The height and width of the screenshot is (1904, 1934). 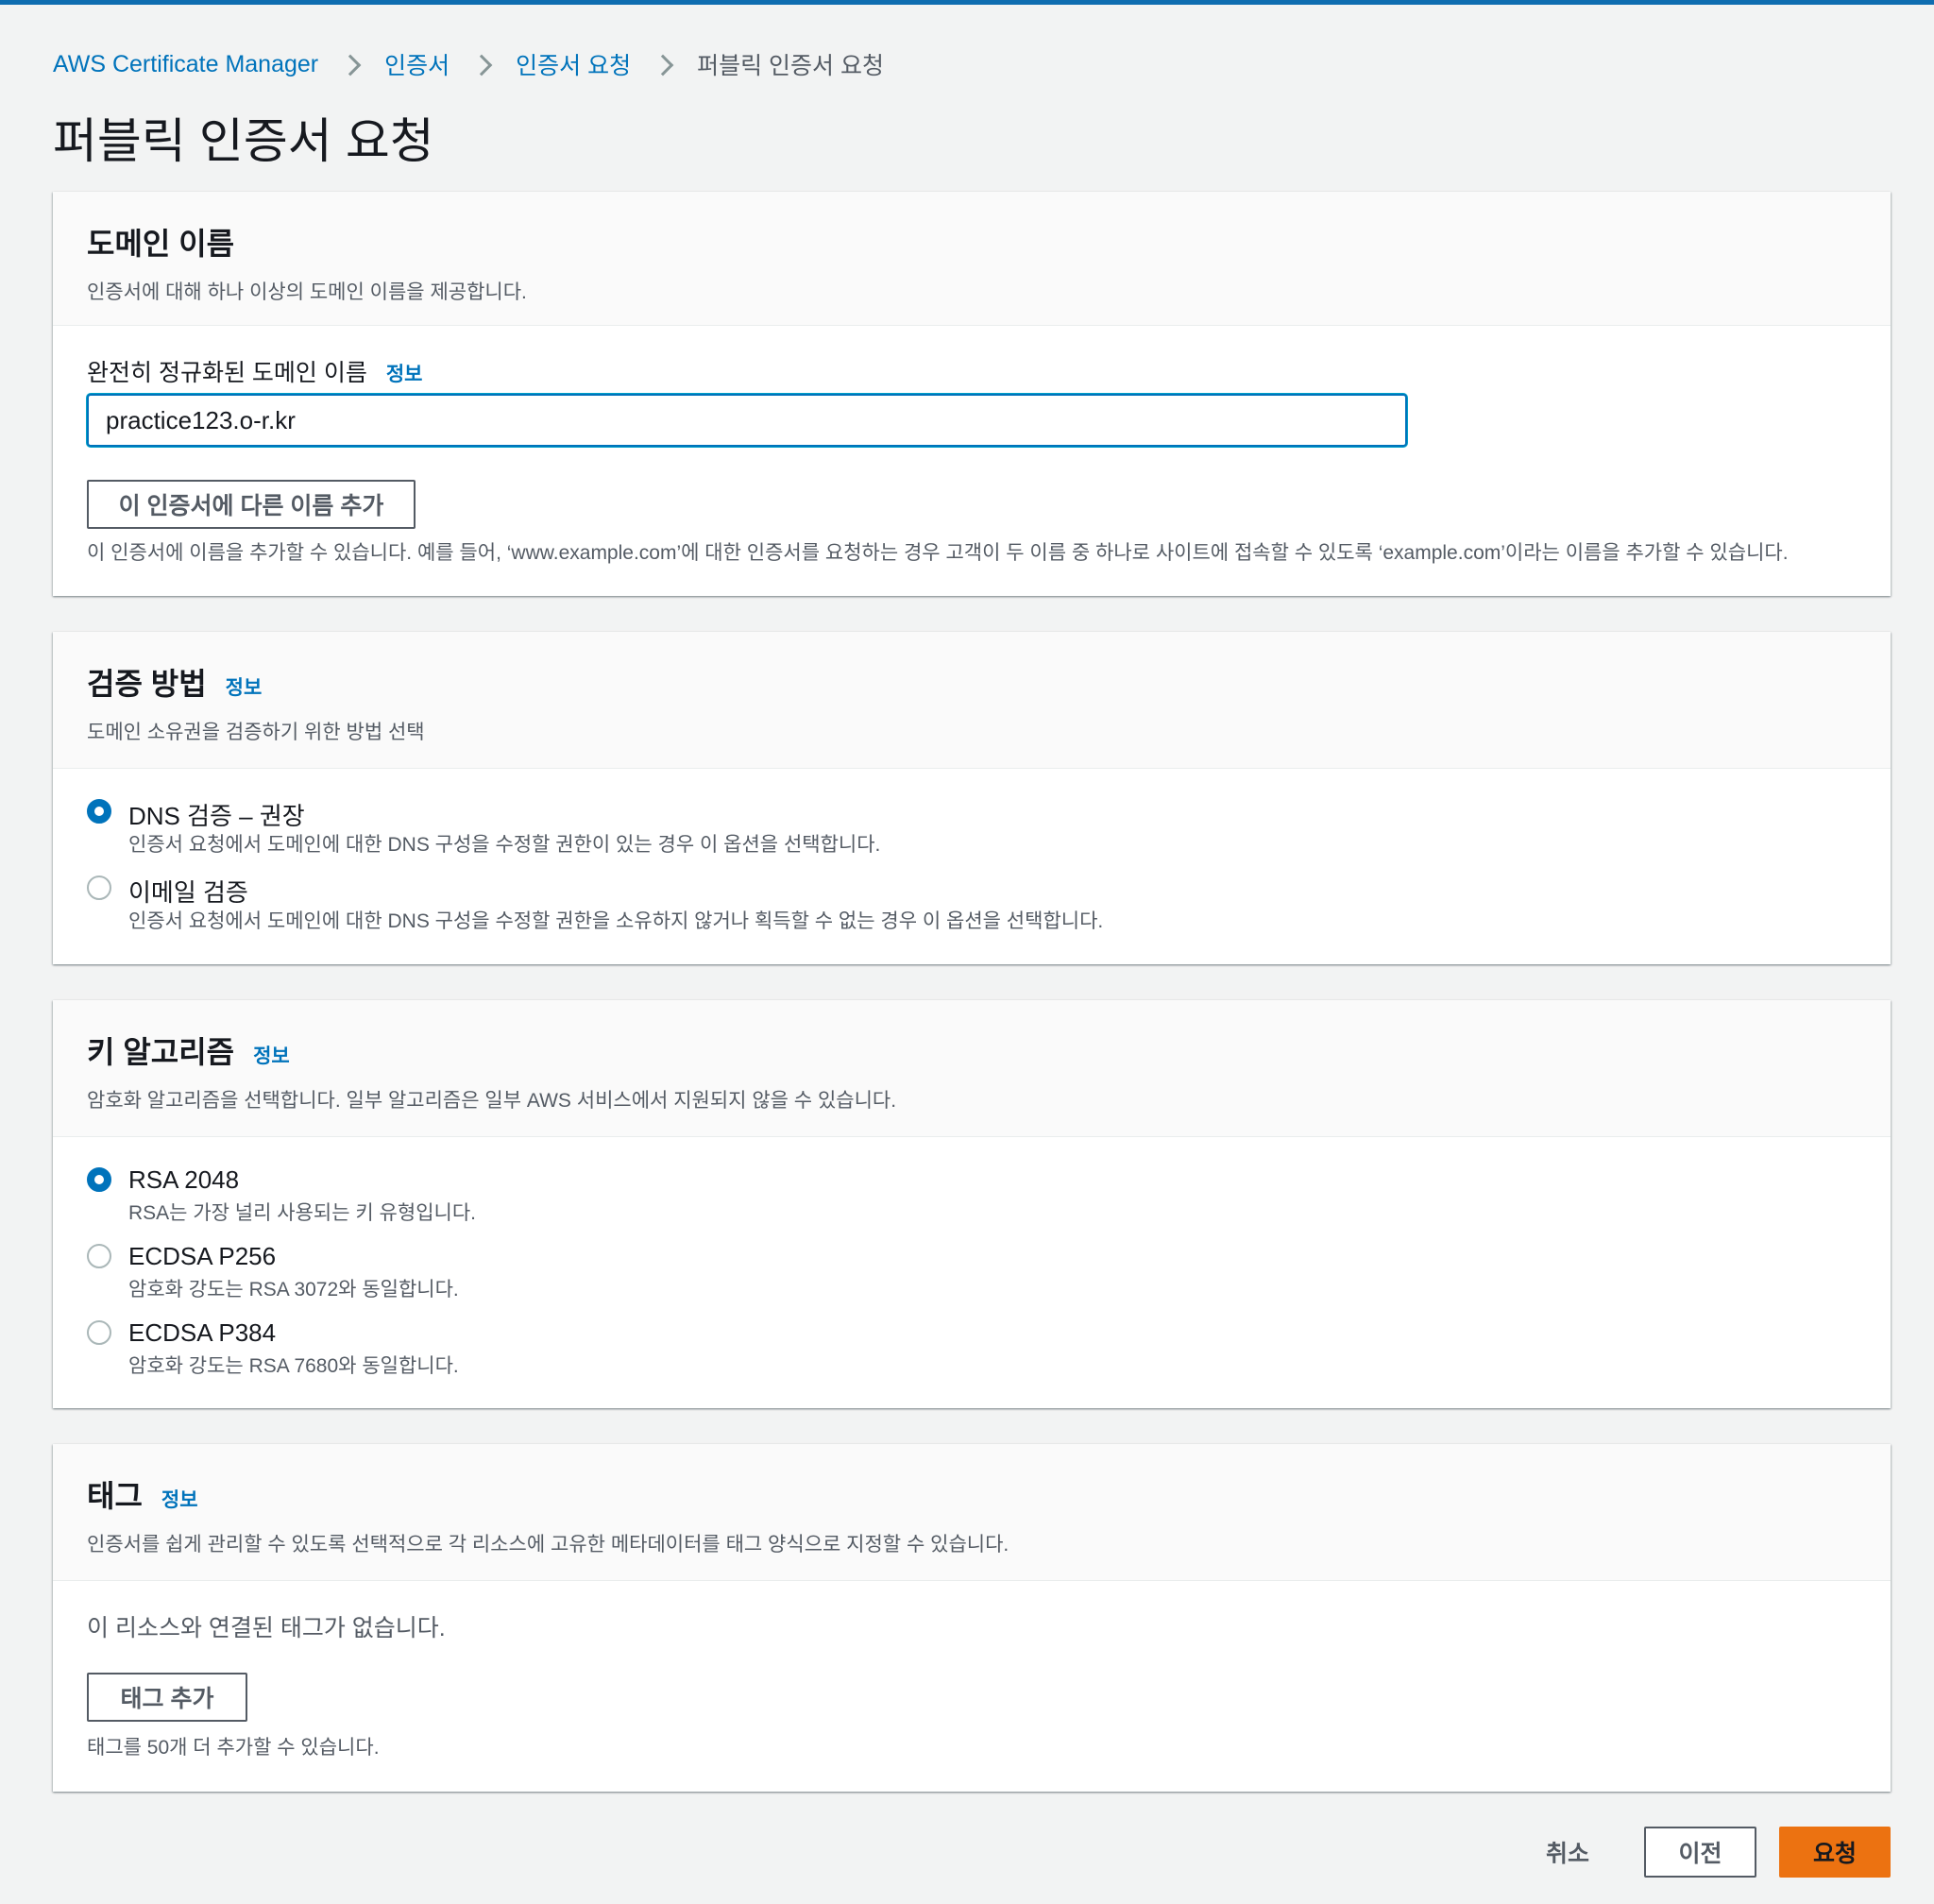 I want to click on breadcrumb-acm: AWS Certificate Manager, so click(x=185, y=64).